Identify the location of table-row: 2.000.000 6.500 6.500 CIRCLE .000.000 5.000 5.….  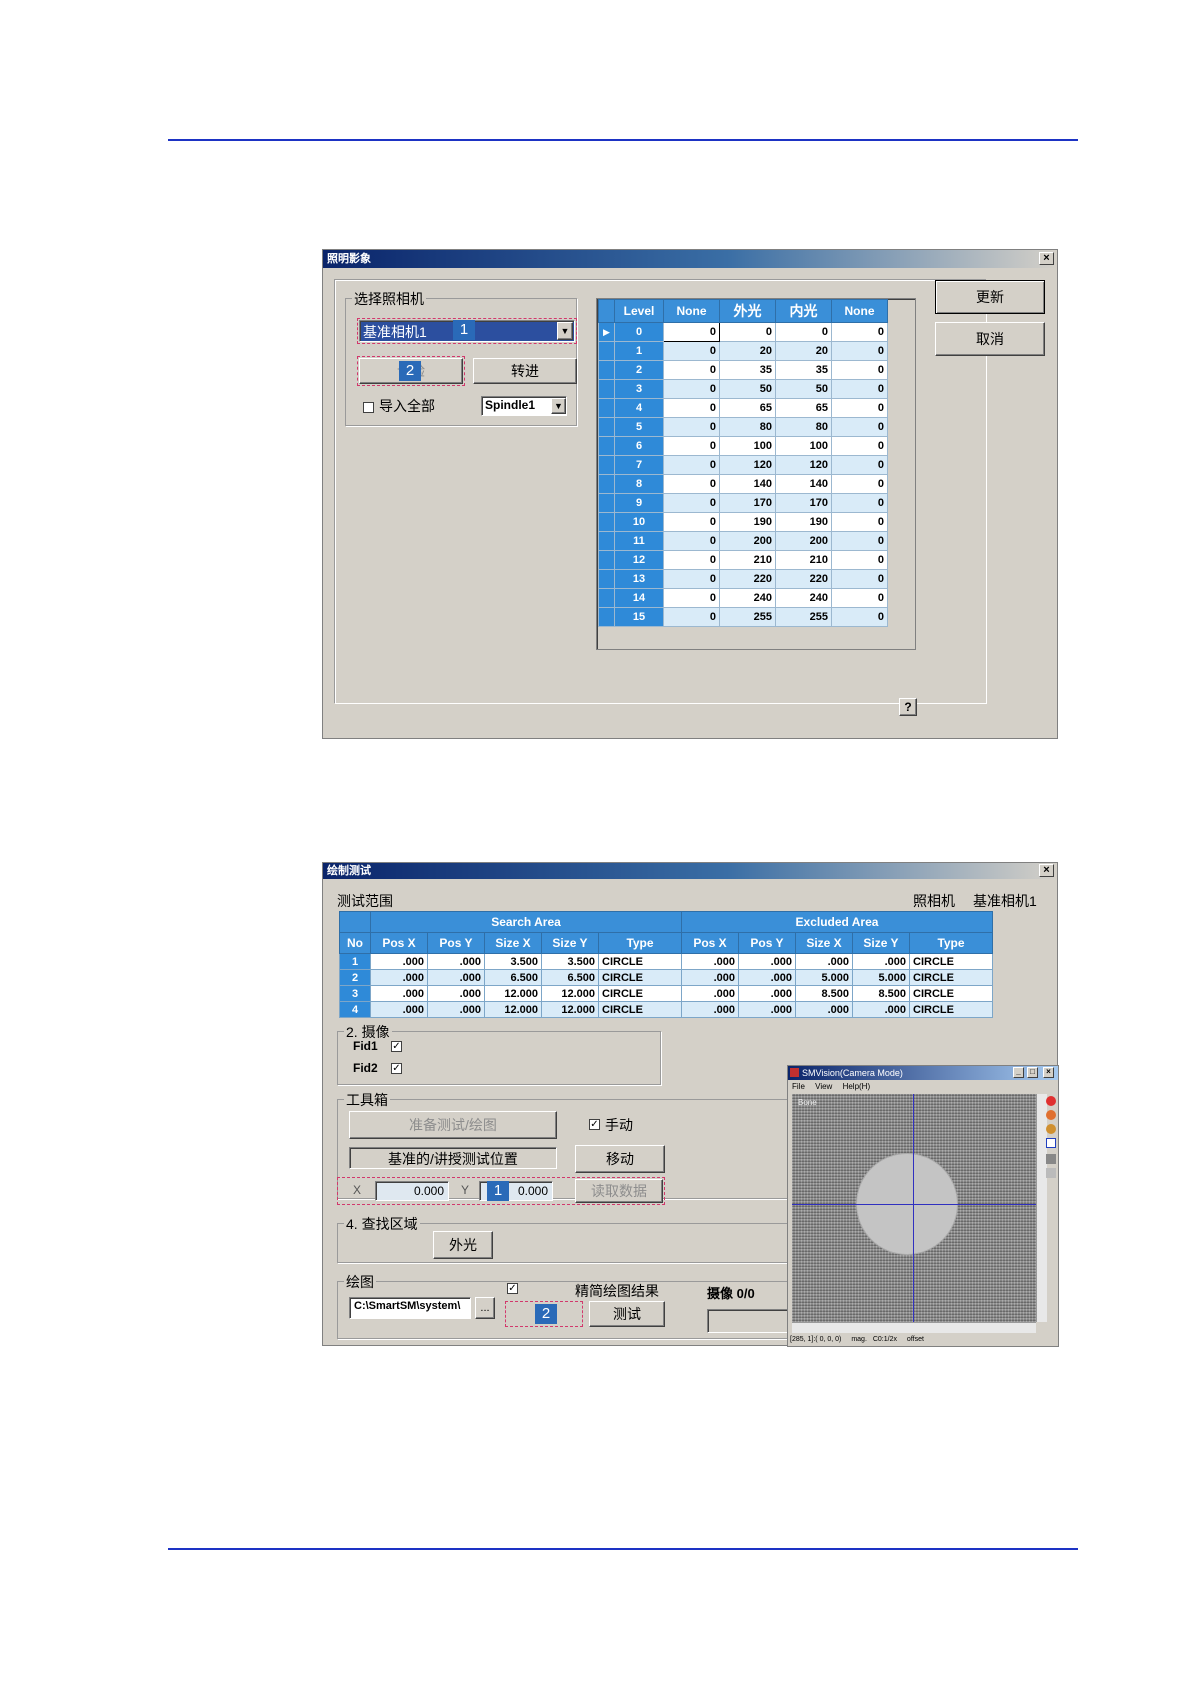
(666, 977).